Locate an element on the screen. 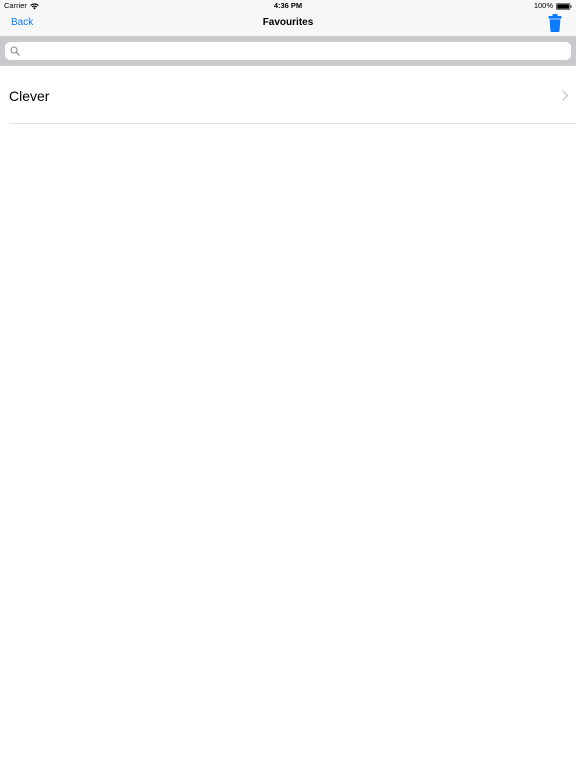 This screenshot has height=768, width=576. search-bar is located at coordinates (288, 51).